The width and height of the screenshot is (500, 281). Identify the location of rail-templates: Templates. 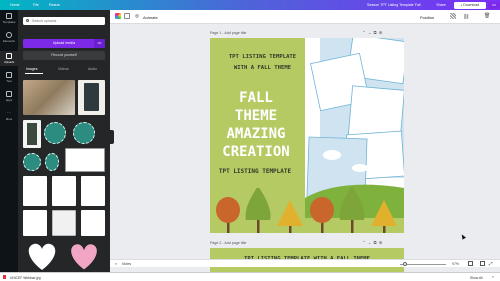
(9, 18).